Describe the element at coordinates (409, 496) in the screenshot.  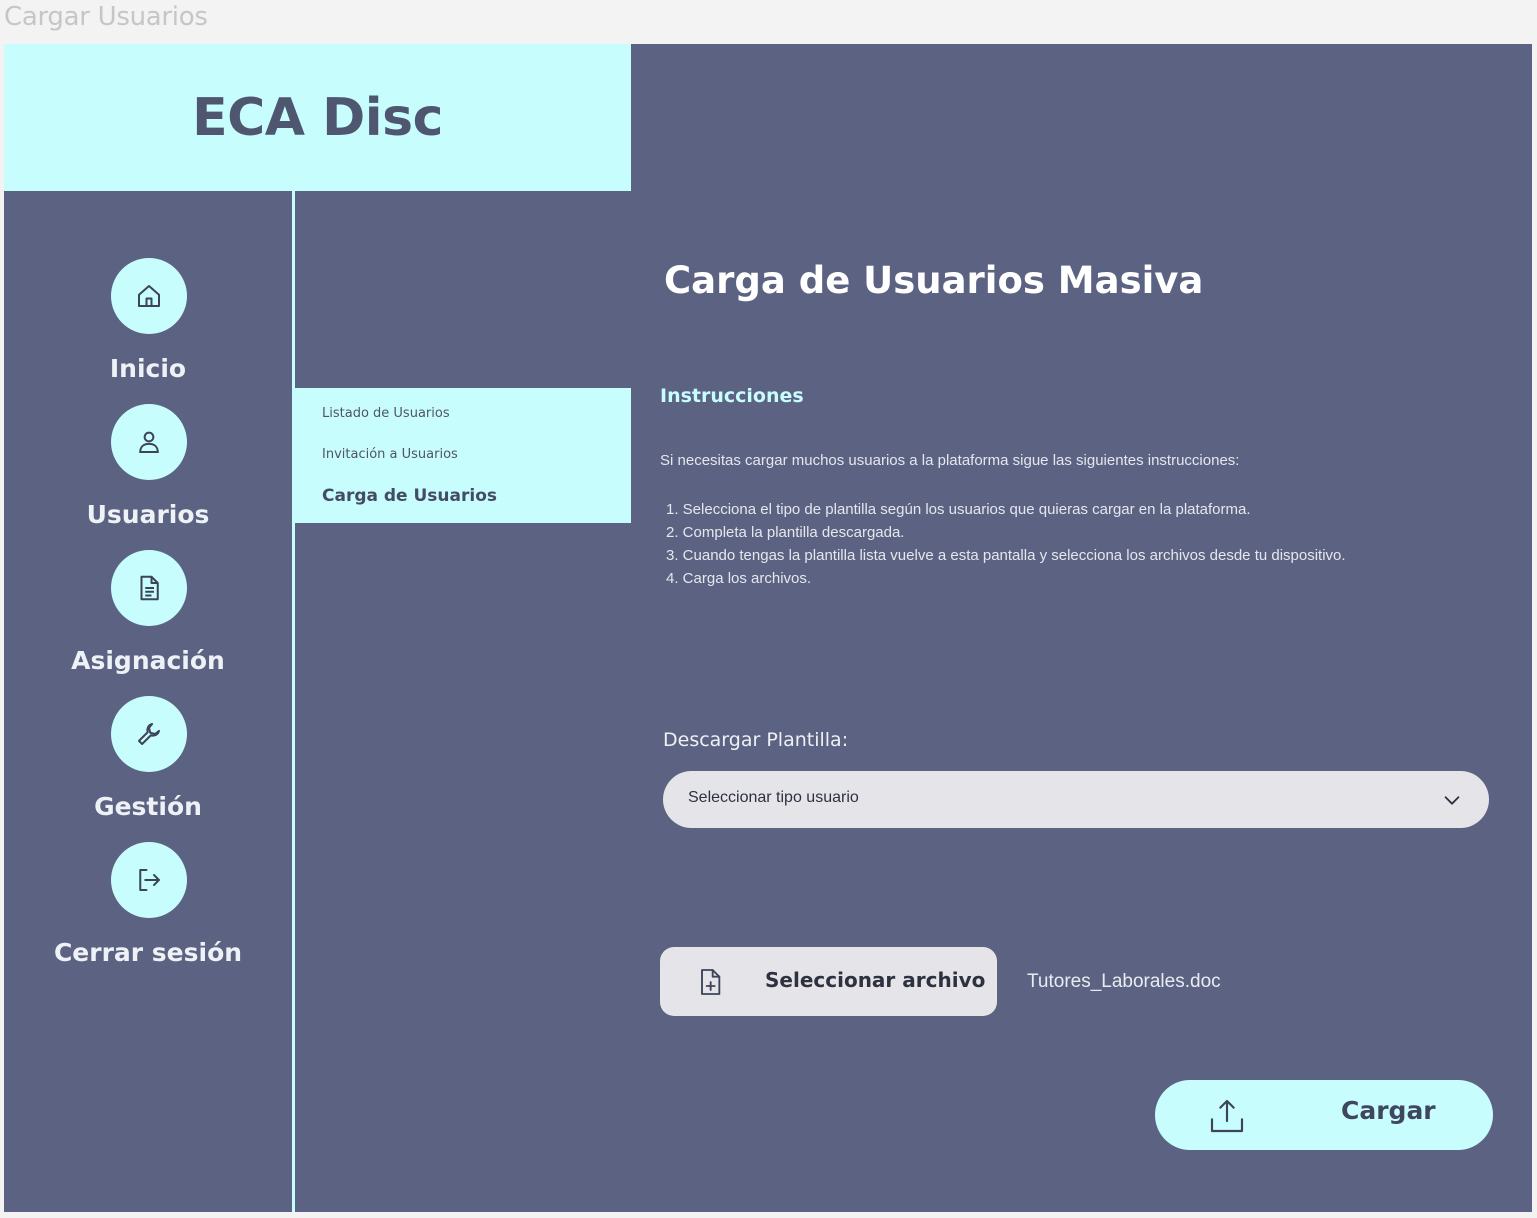
I see `submenu-item-carga: Carga de Usuarios` at that location.